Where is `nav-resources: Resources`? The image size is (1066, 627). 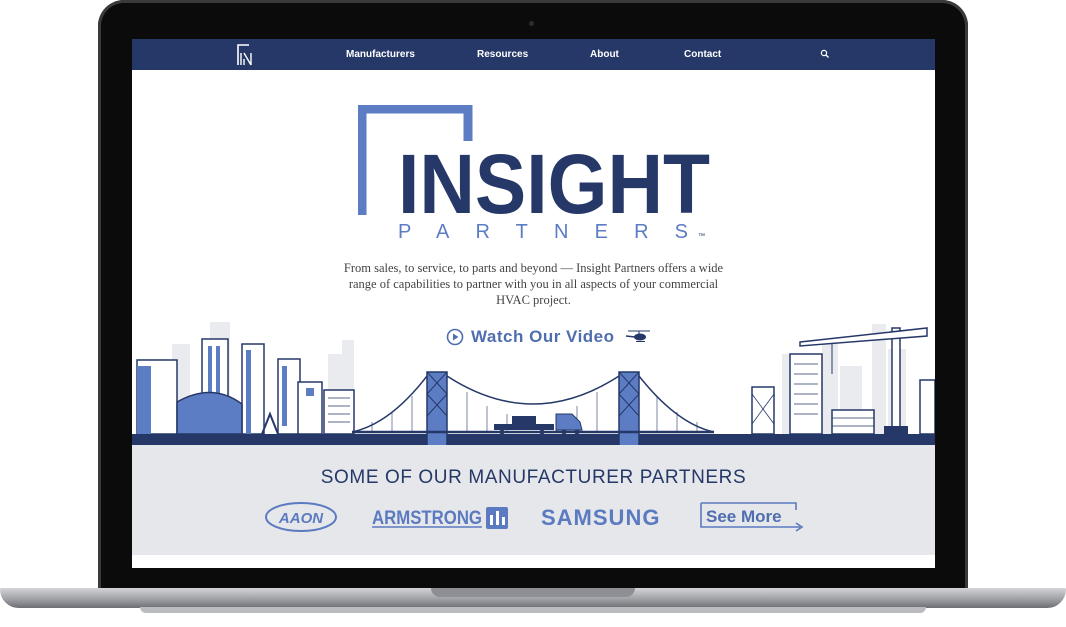 nav-resources: Resources is located at coordinates (502, 54).